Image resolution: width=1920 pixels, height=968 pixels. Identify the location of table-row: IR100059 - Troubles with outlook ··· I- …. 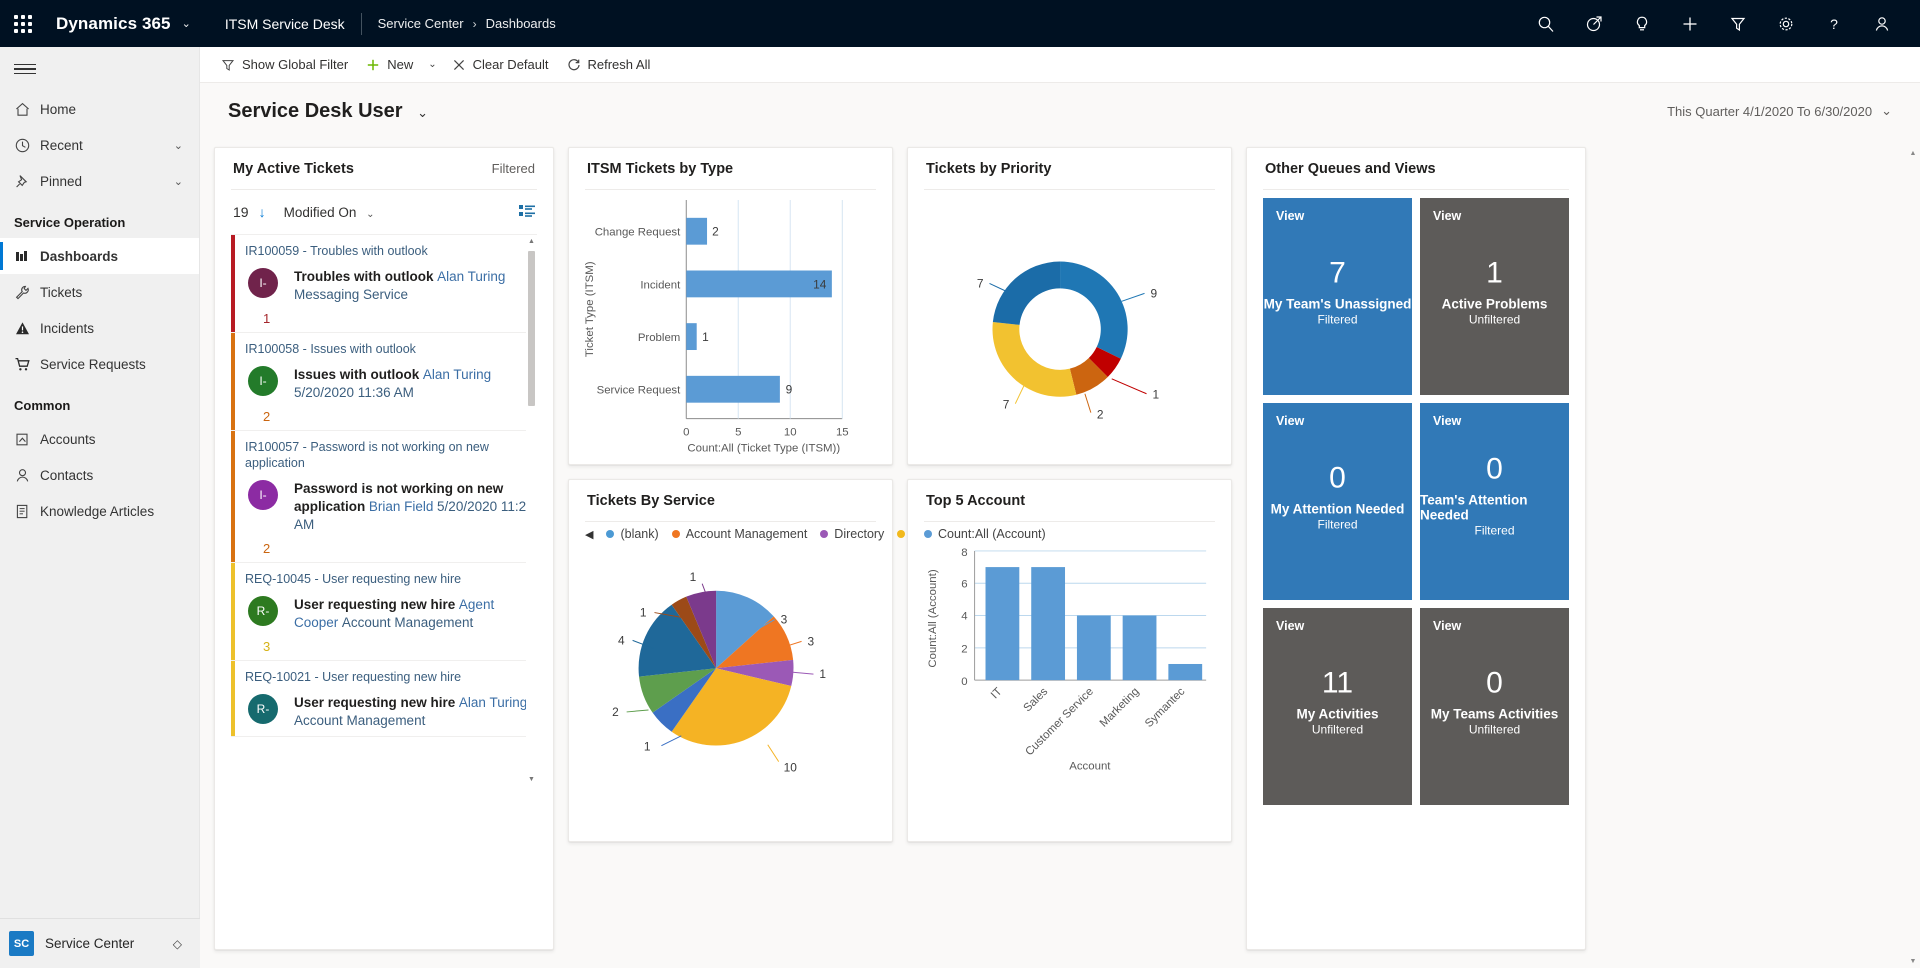
(384, 284).